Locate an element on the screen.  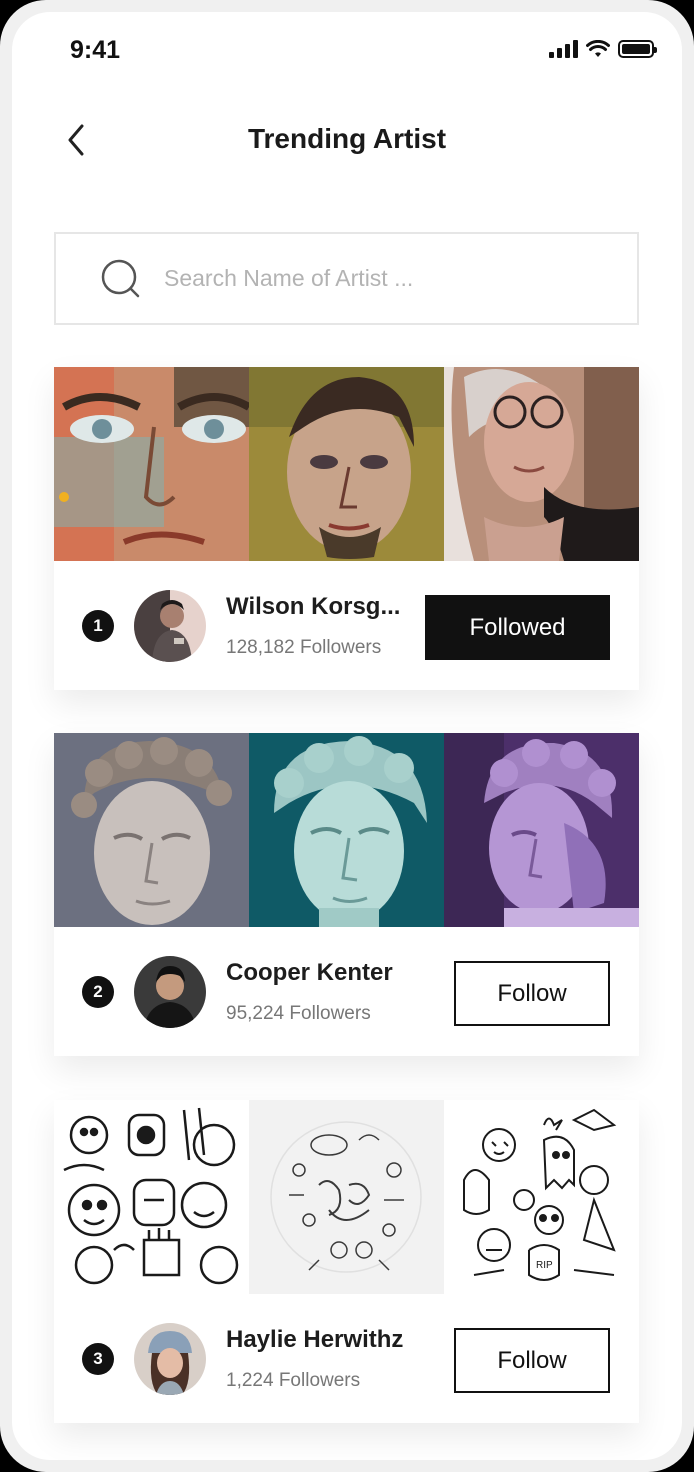
rank-badge: 1 is located at coordinates (98, 626).